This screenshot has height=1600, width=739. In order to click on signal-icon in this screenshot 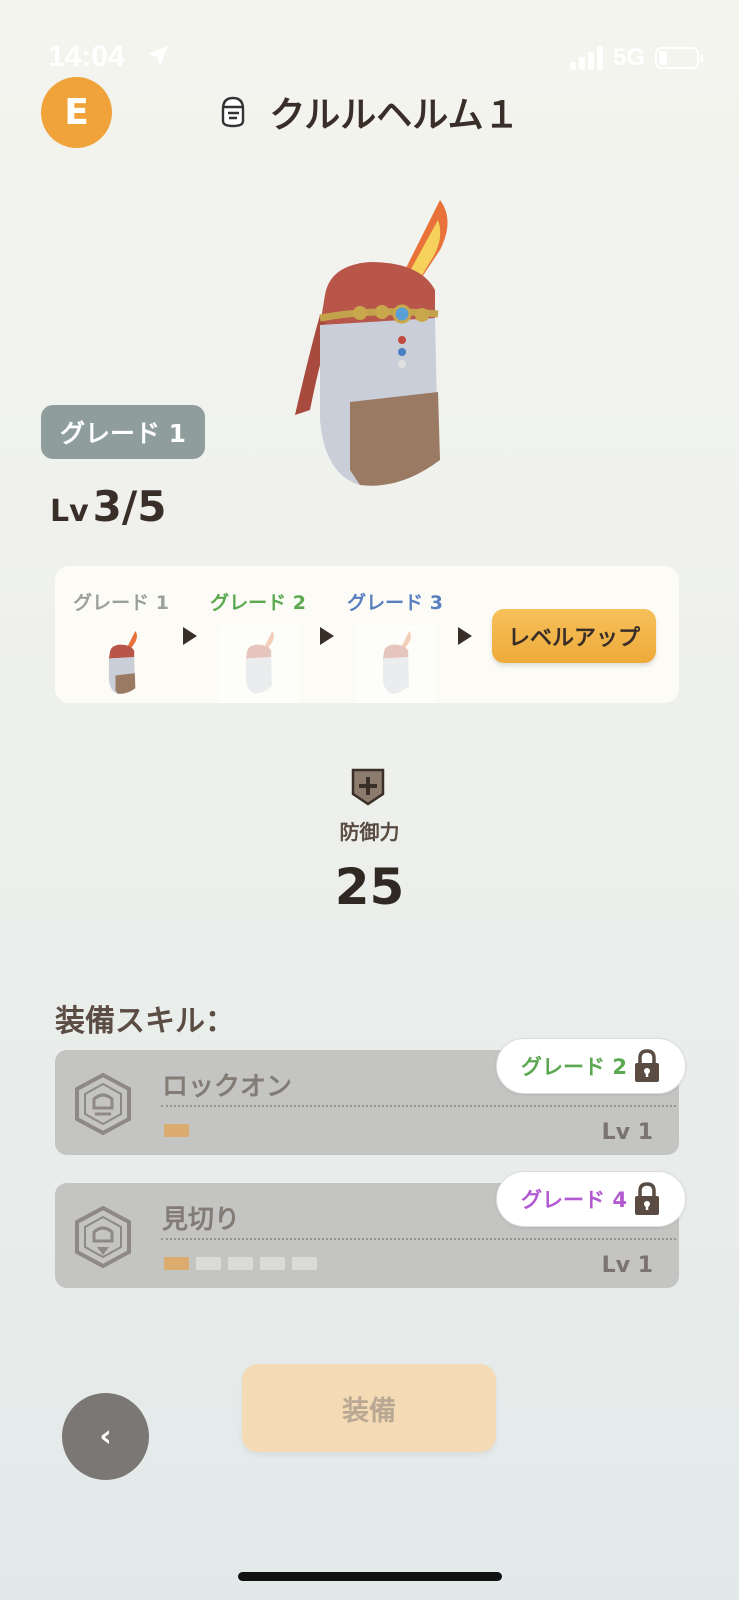, I will do `click(586, 58)`.